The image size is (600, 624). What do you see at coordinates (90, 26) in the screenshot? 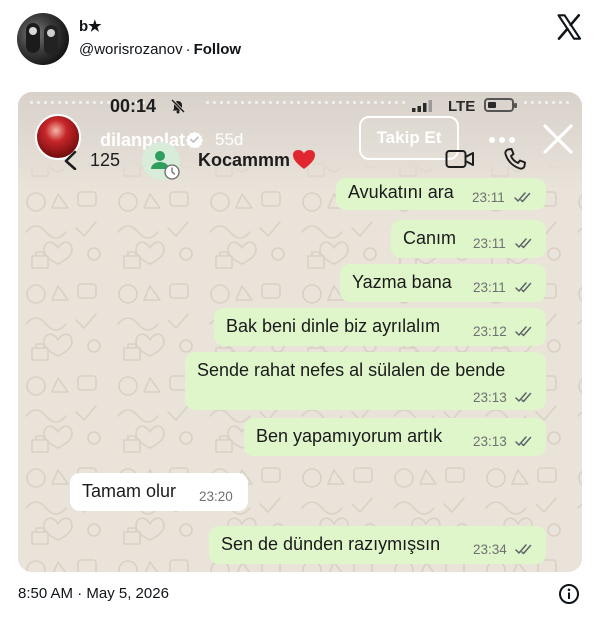
I see `author-display-name: b★` at bounding box center [90, 26].